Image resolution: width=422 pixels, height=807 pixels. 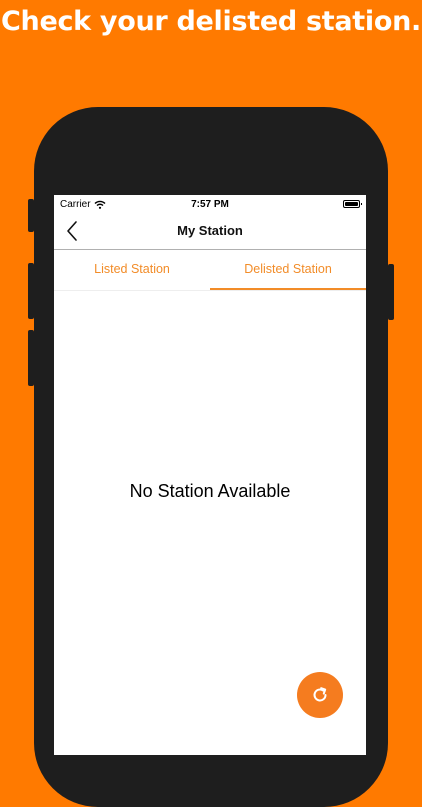 I want to click on promo-headline: Check your delisted station., so click(x=211, y=21).